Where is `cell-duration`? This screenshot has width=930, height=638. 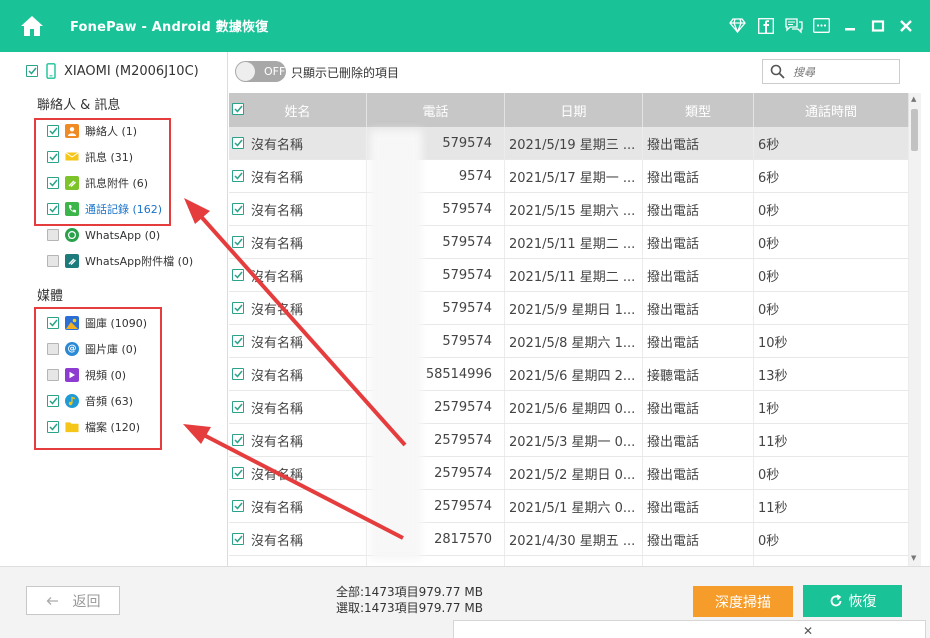 cell-duration is located at coordinates (831, 561).